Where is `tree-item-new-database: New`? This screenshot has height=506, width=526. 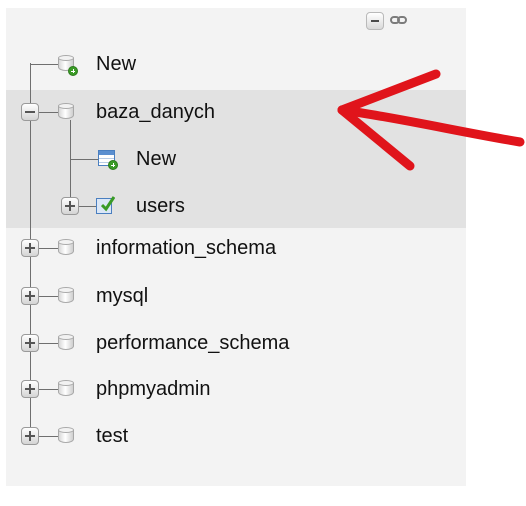 tree-item-new-database: New is located at coordinates (116, 64).